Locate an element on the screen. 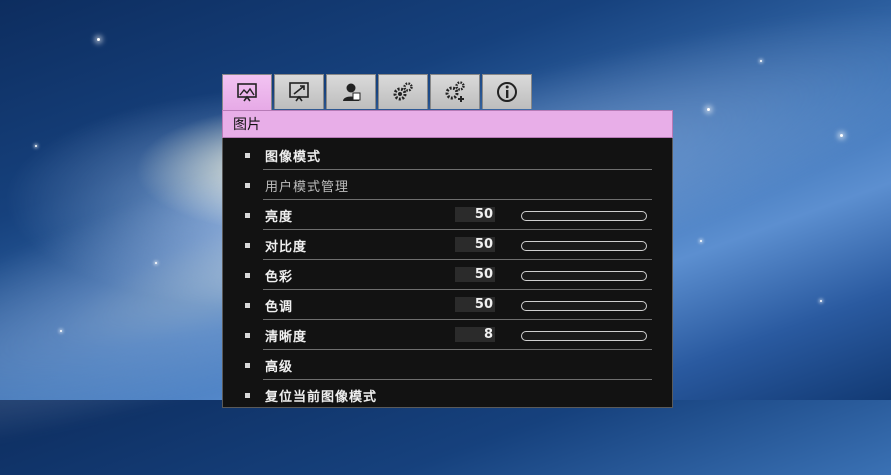 The image size is (891, 475). menu-item-picture-mode: 图像模式 is located at coordinates (448, 155).